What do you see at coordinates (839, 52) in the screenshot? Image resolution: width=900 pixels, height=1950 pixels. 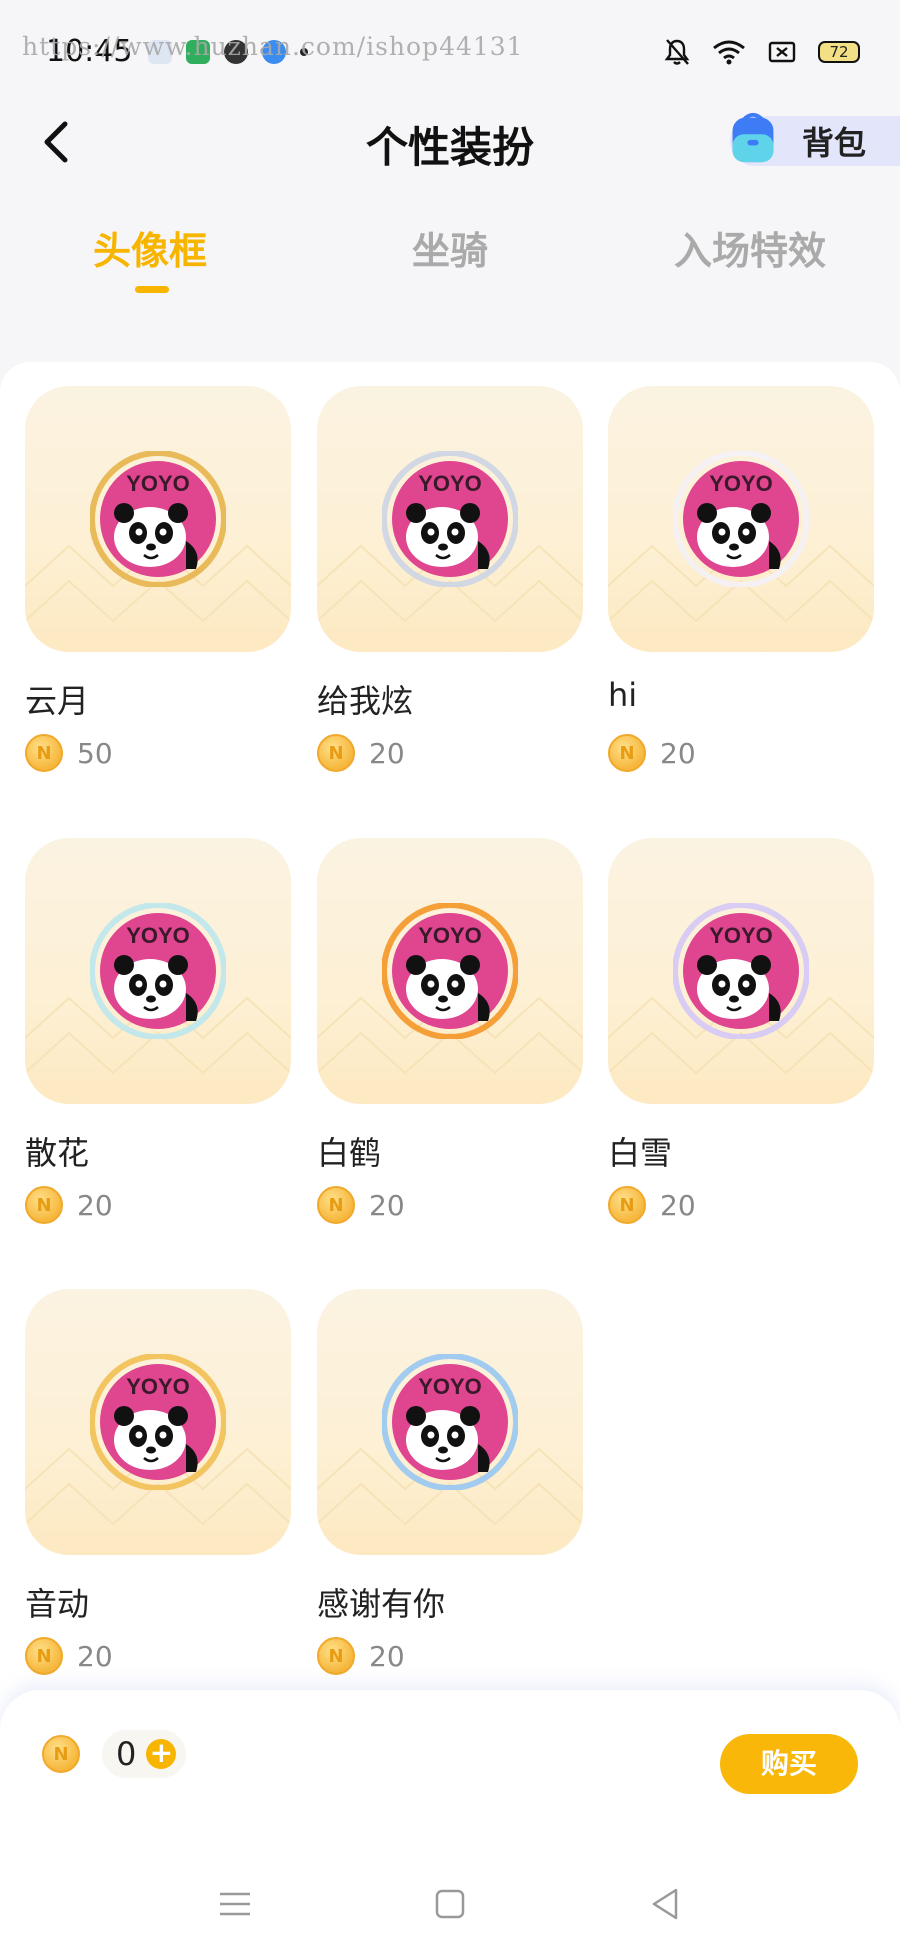 I see `battery-indicator: 72` at bounding box center [839, 52].